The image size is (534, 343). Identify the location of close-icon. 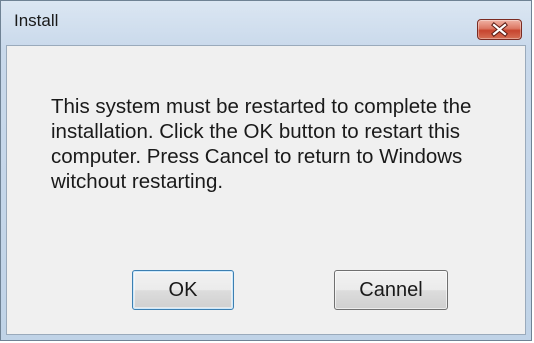
(499, 29).